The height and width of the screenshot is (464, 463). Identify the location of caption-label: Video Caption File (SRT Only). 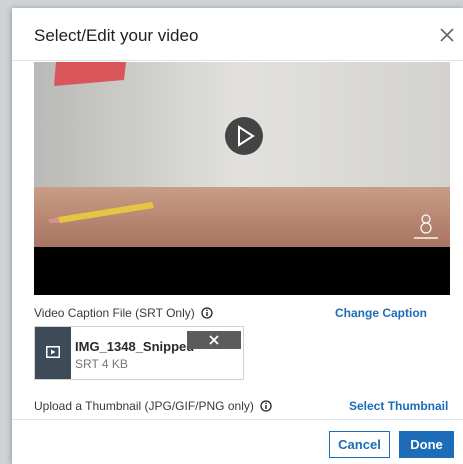
(123, 314).